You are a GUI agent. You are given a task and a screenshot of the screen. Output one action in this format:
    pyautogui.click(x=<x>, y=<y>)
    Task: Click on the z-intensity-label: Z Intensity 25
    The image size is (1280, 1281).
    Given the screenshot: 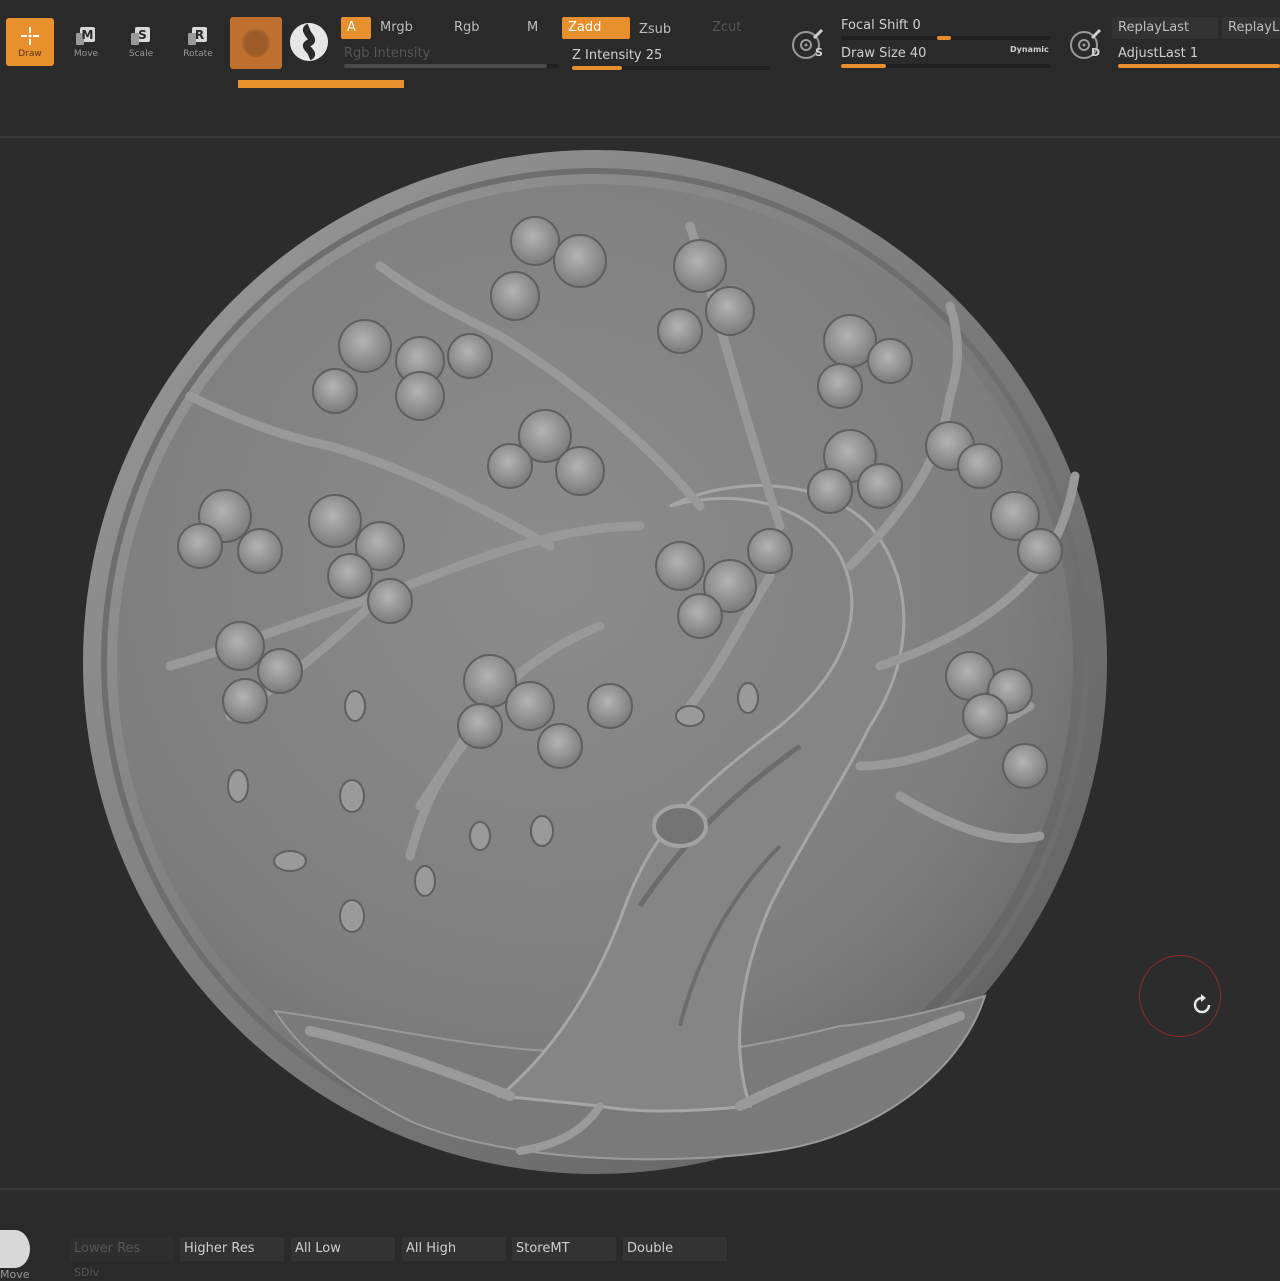 What is the action you would take?
    pyautogui.click(x=617, y=55)
    